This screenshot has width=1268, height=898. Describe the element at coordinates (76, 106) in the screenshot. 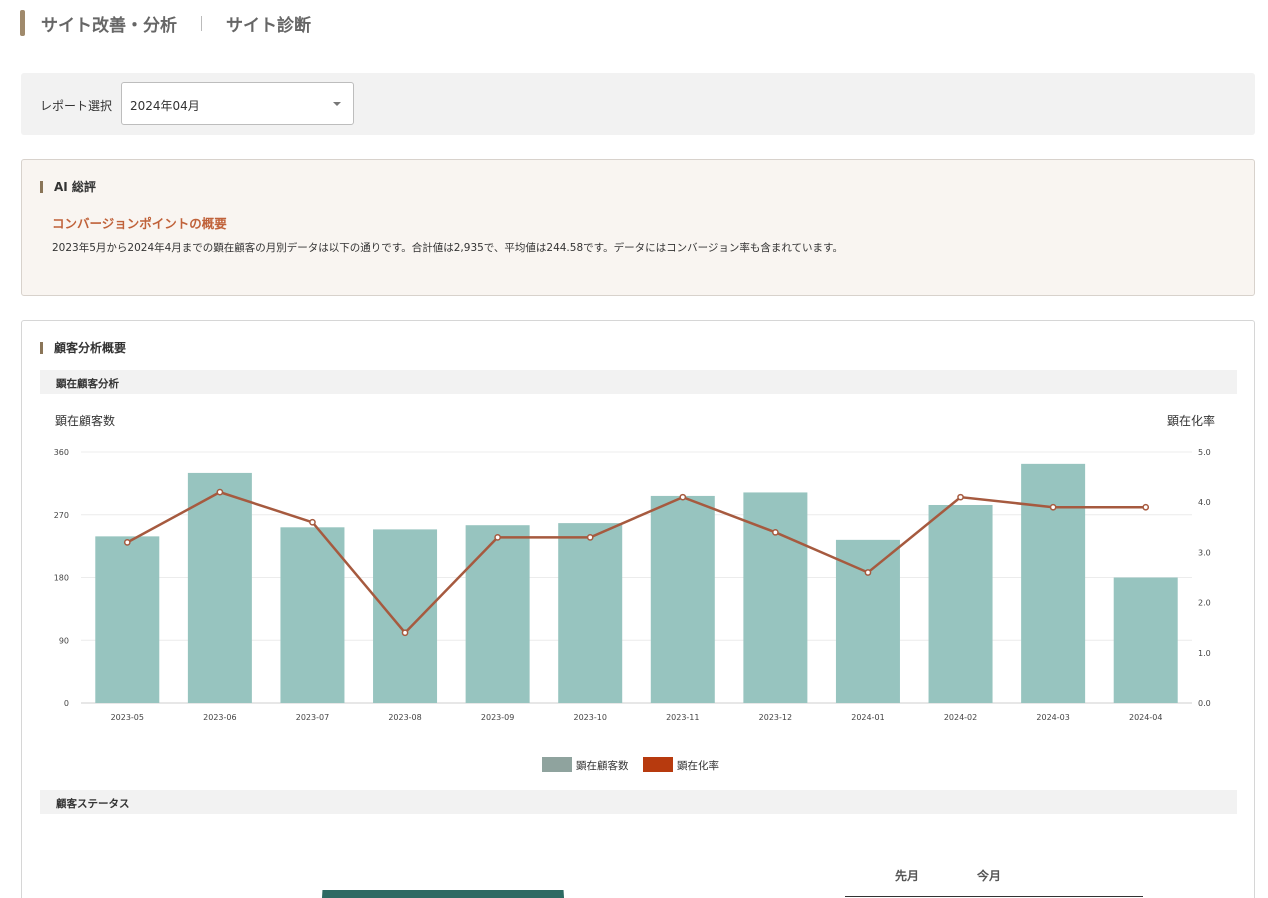

I see `report-select-label: レポート選択` at that location.